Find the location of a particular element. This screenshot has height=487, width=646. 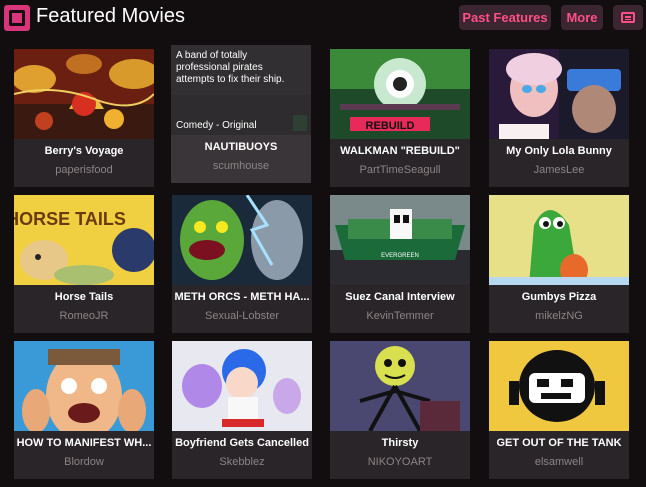

movie-card: Thirsty NIKOYOART is located at coordinates (400, 410).